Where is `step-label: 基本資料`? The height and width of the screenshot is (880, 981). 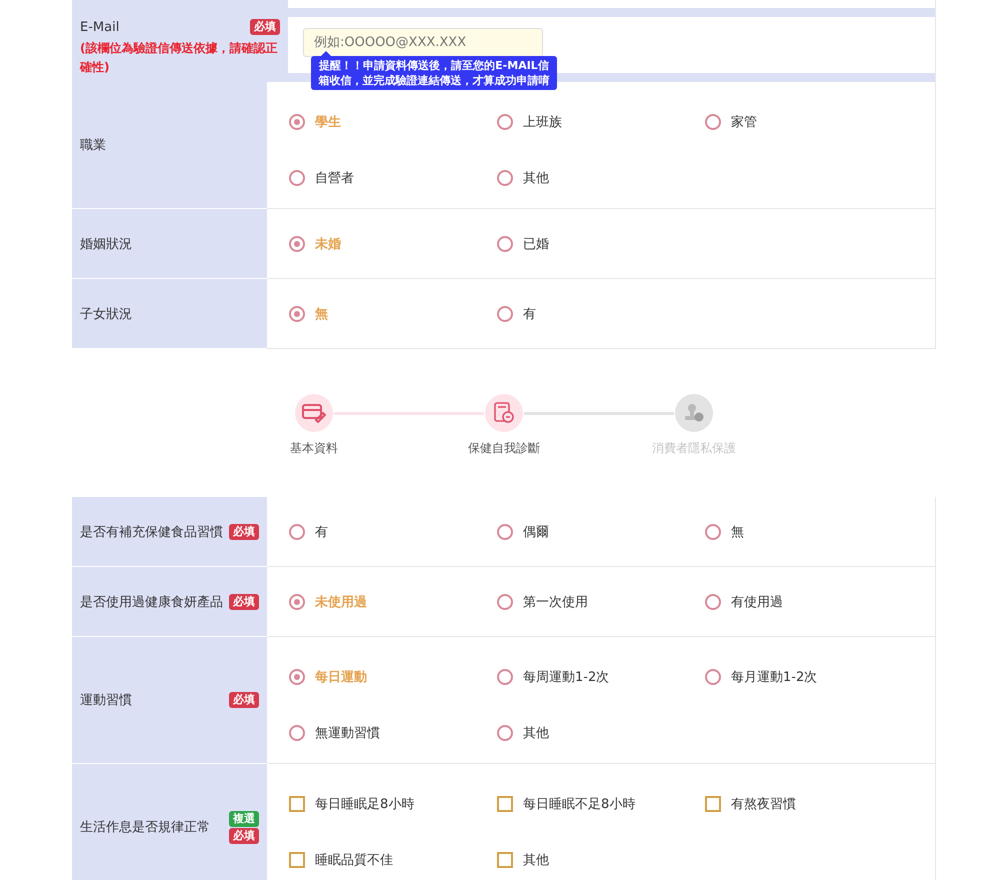 step-label: 基本資料 is located at coordinates (314, 448).